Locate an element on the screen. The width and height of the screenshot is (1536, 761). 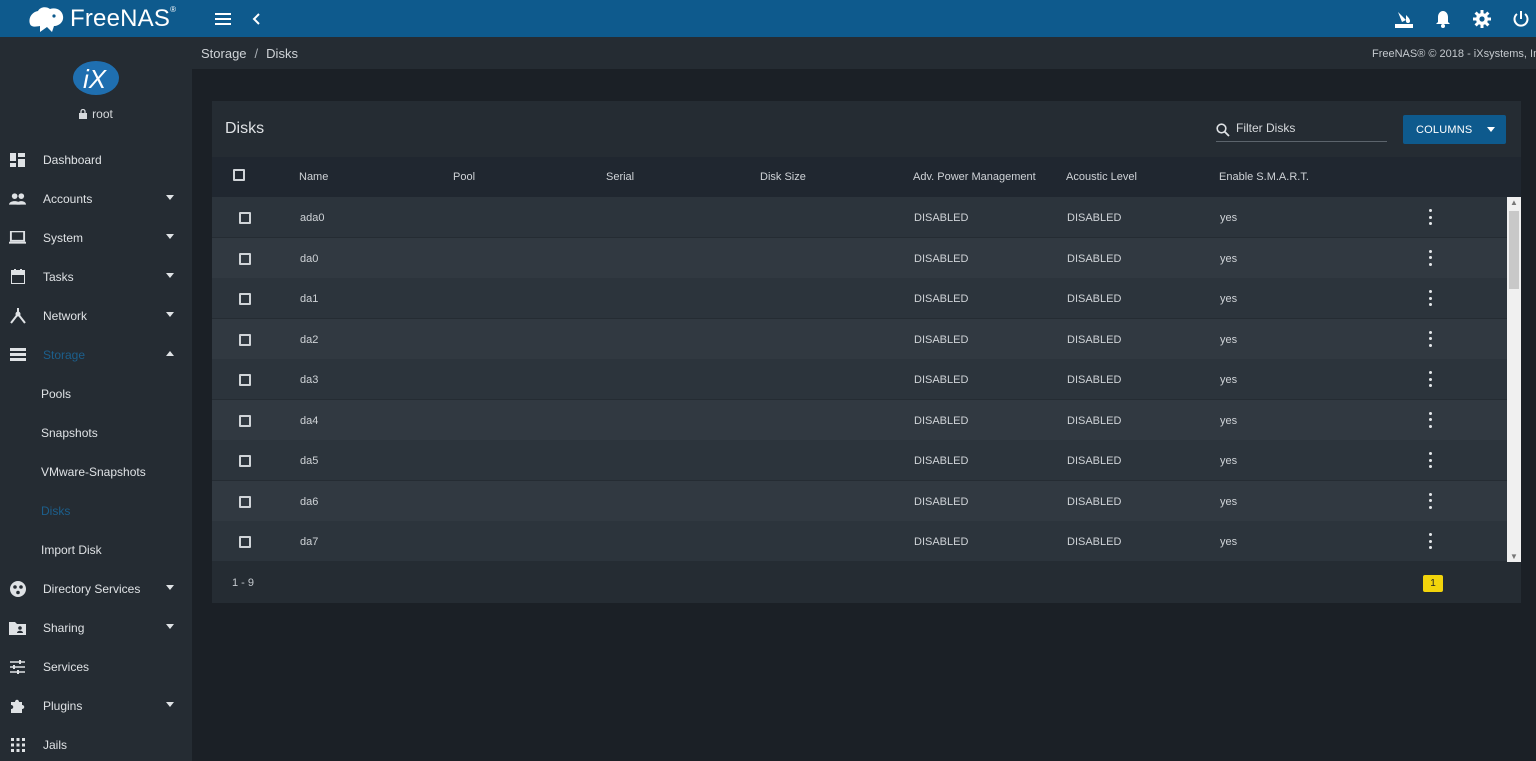
sidebar-item-plugins: Plugins is located at coordinates (96, 705).